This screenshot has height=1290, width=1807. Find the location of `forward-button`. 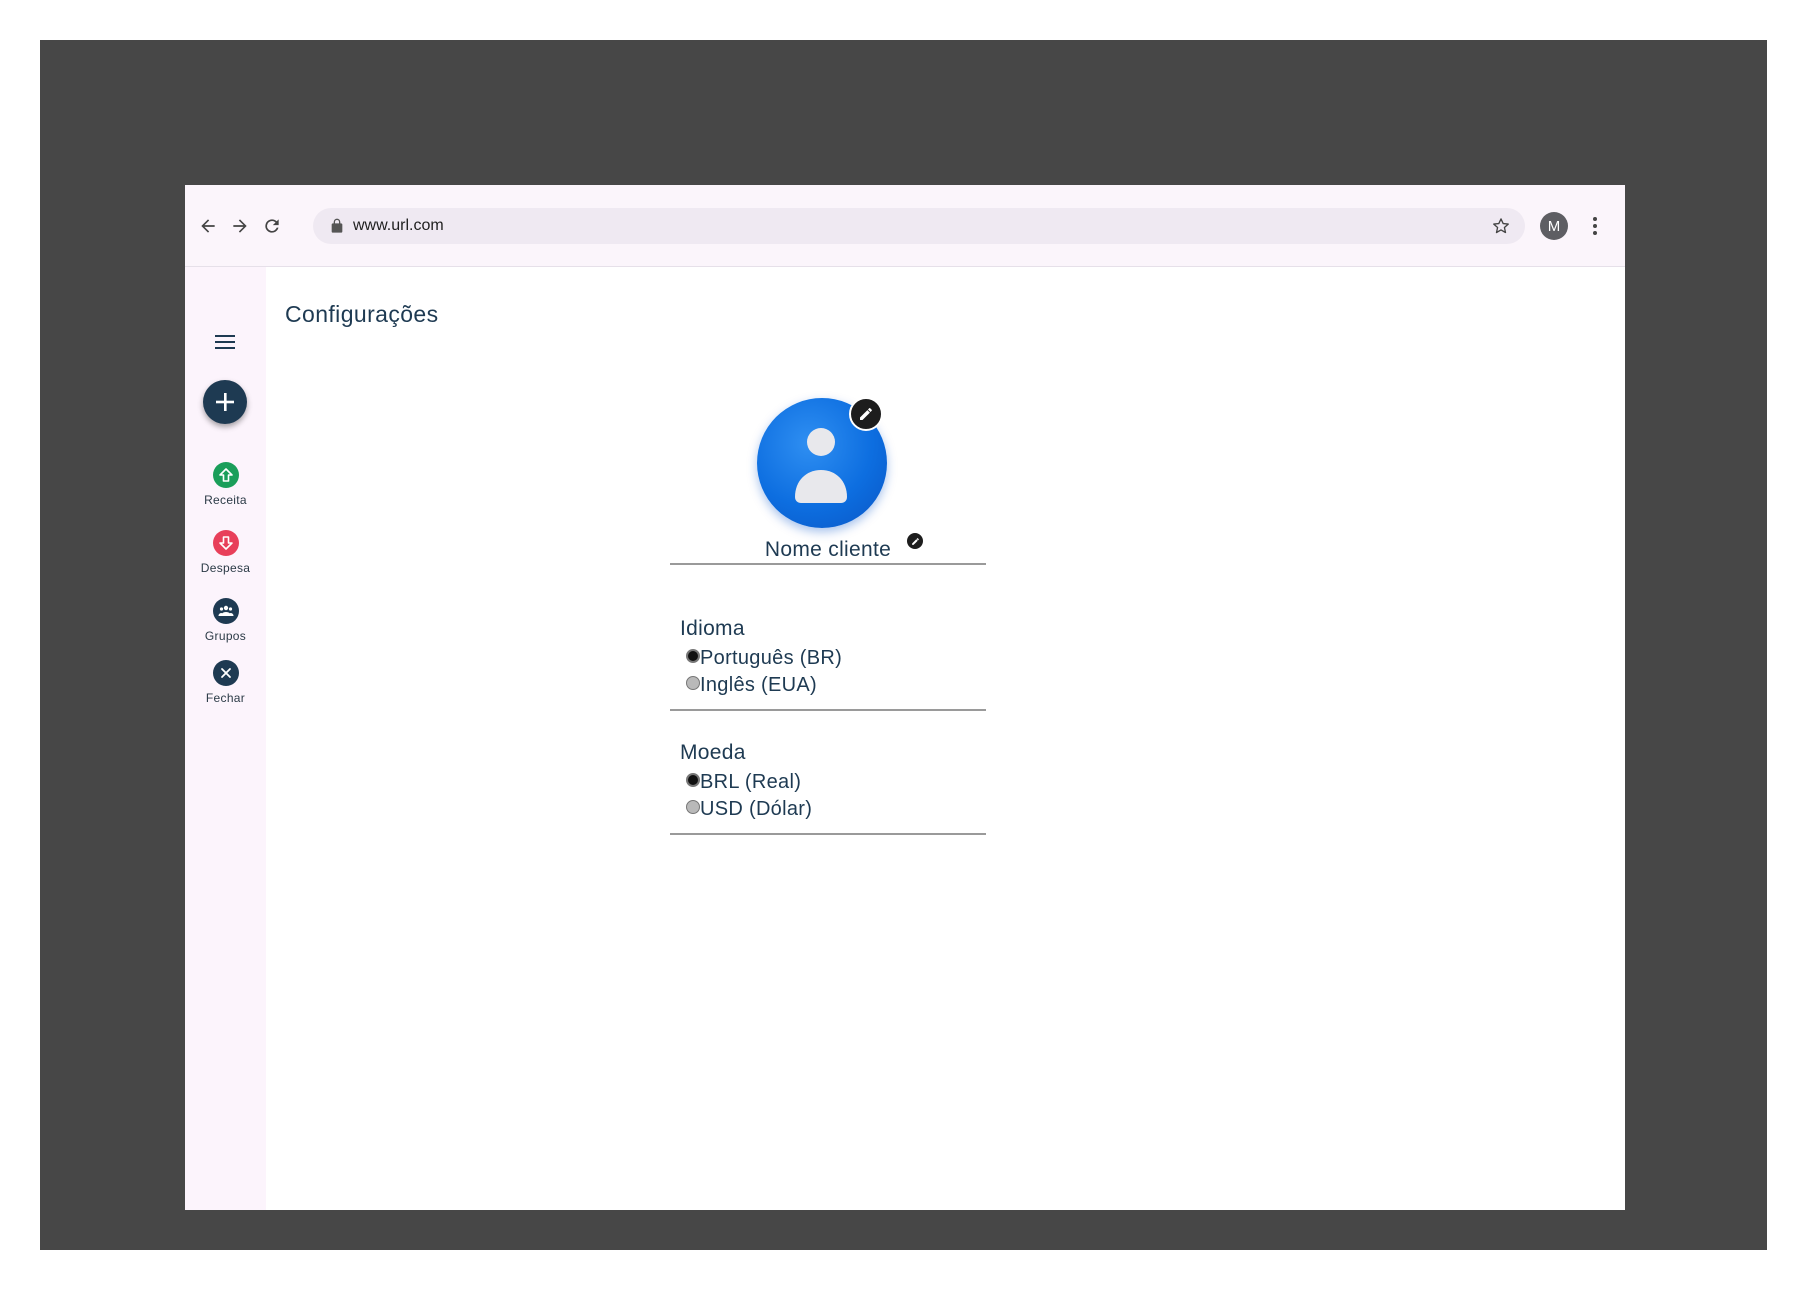

forward-button is located at coordinates (240, 226).